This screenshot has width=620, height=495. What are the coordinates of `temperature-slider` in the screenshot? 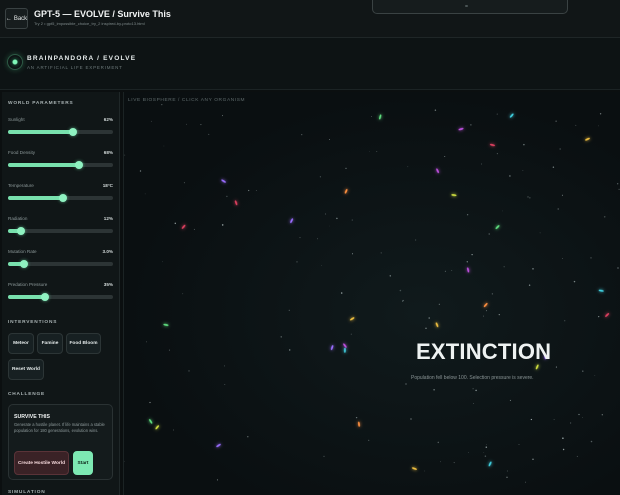 It's located at (60, 197).